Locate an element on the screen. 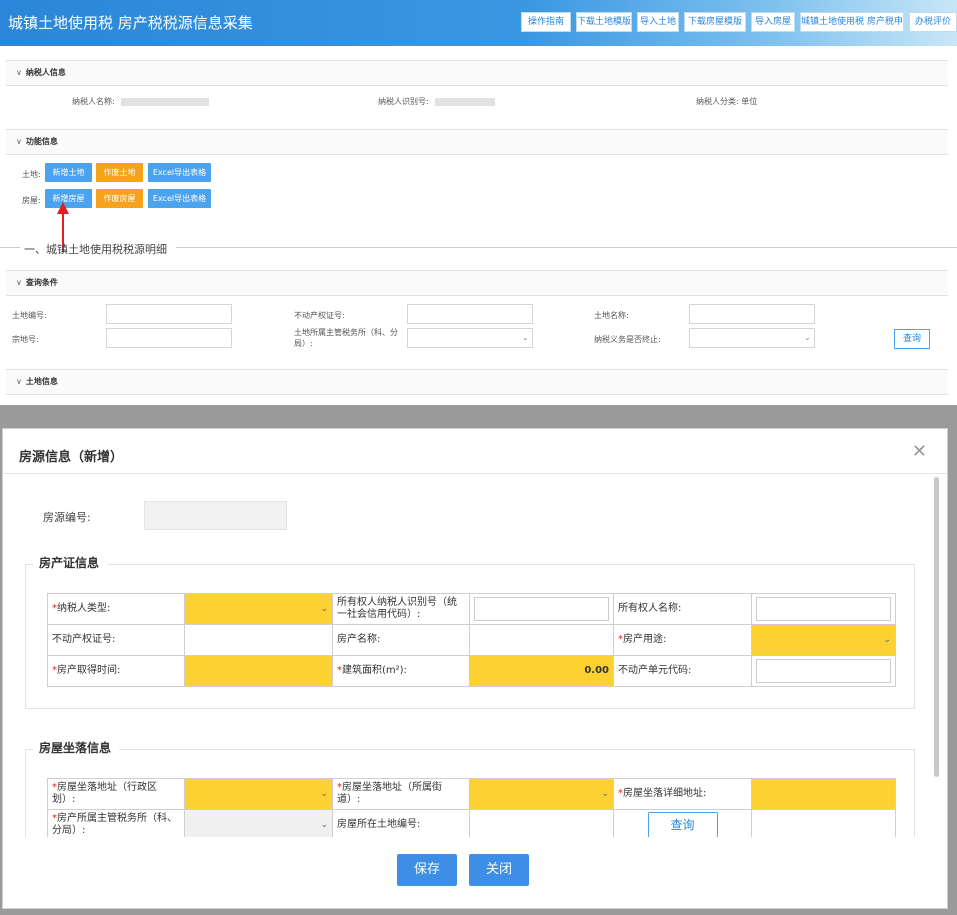 The width and height of the screenshot is (957, 915). close-icon: ✕ is located at coordinates (919, 451).